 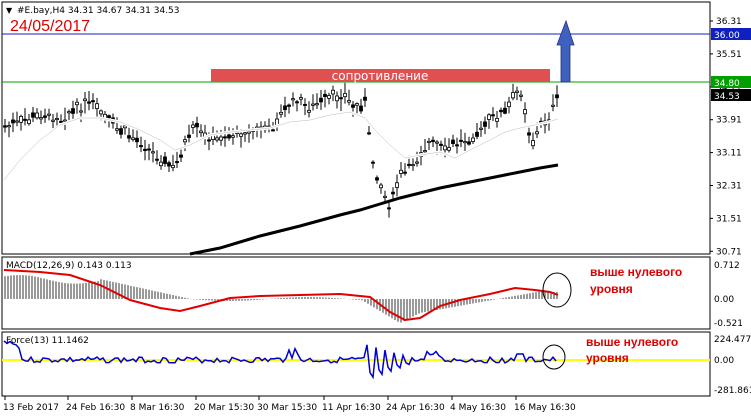 I want to click on force-title: Force(13) 11.1462, so click(x=47, y=341).